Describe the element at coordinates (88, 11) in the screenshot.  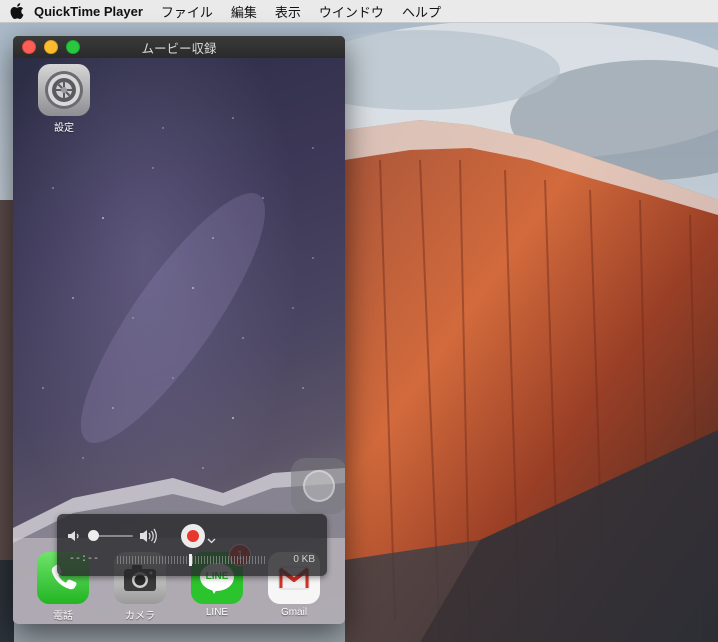
I see `menu-app-name: QuickTime Player` at that location.